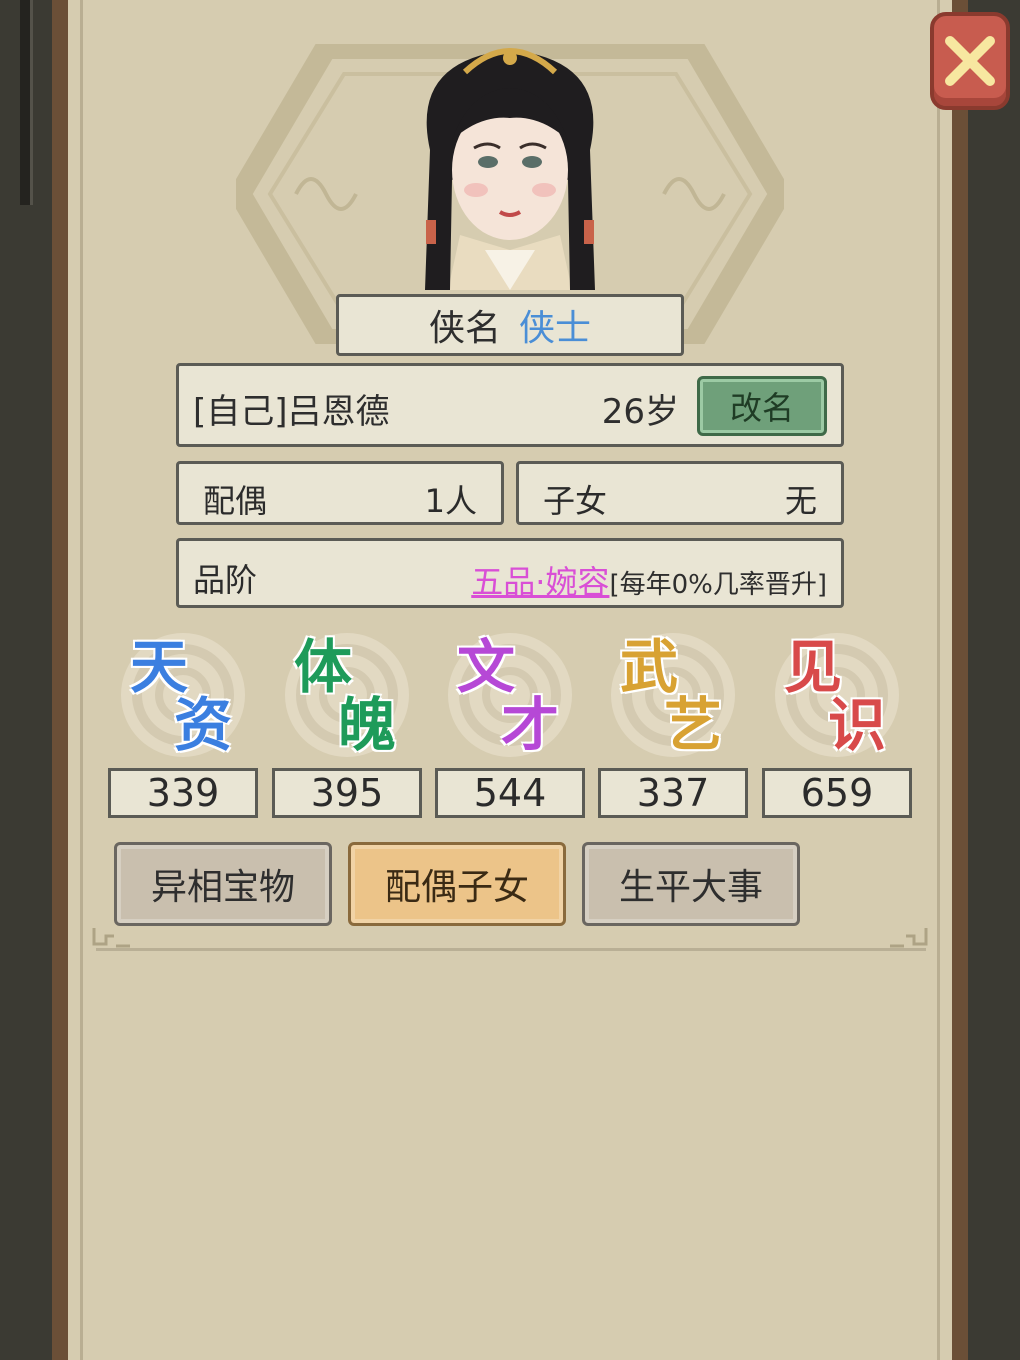  I want to click on tab-life-events: 生平大事, so click(691, 884).